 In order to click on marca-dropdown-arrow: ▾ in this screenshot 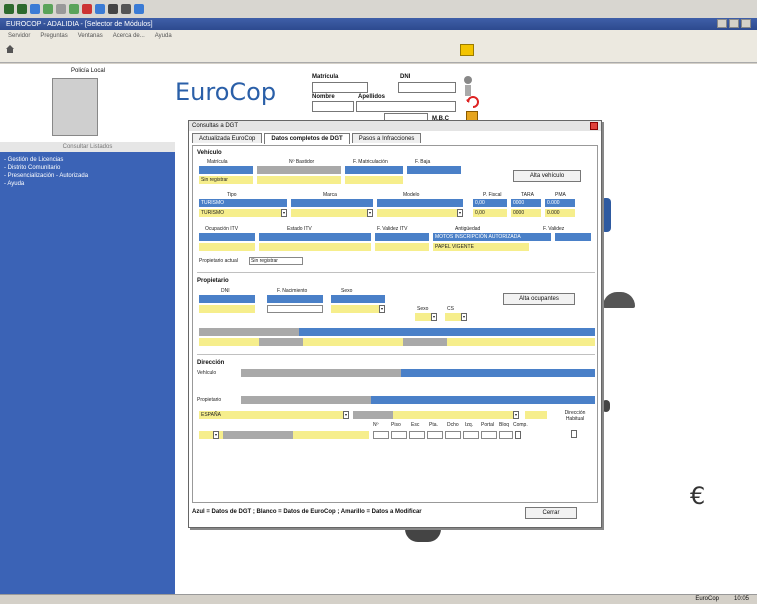, I will do `click(370, 213)`.